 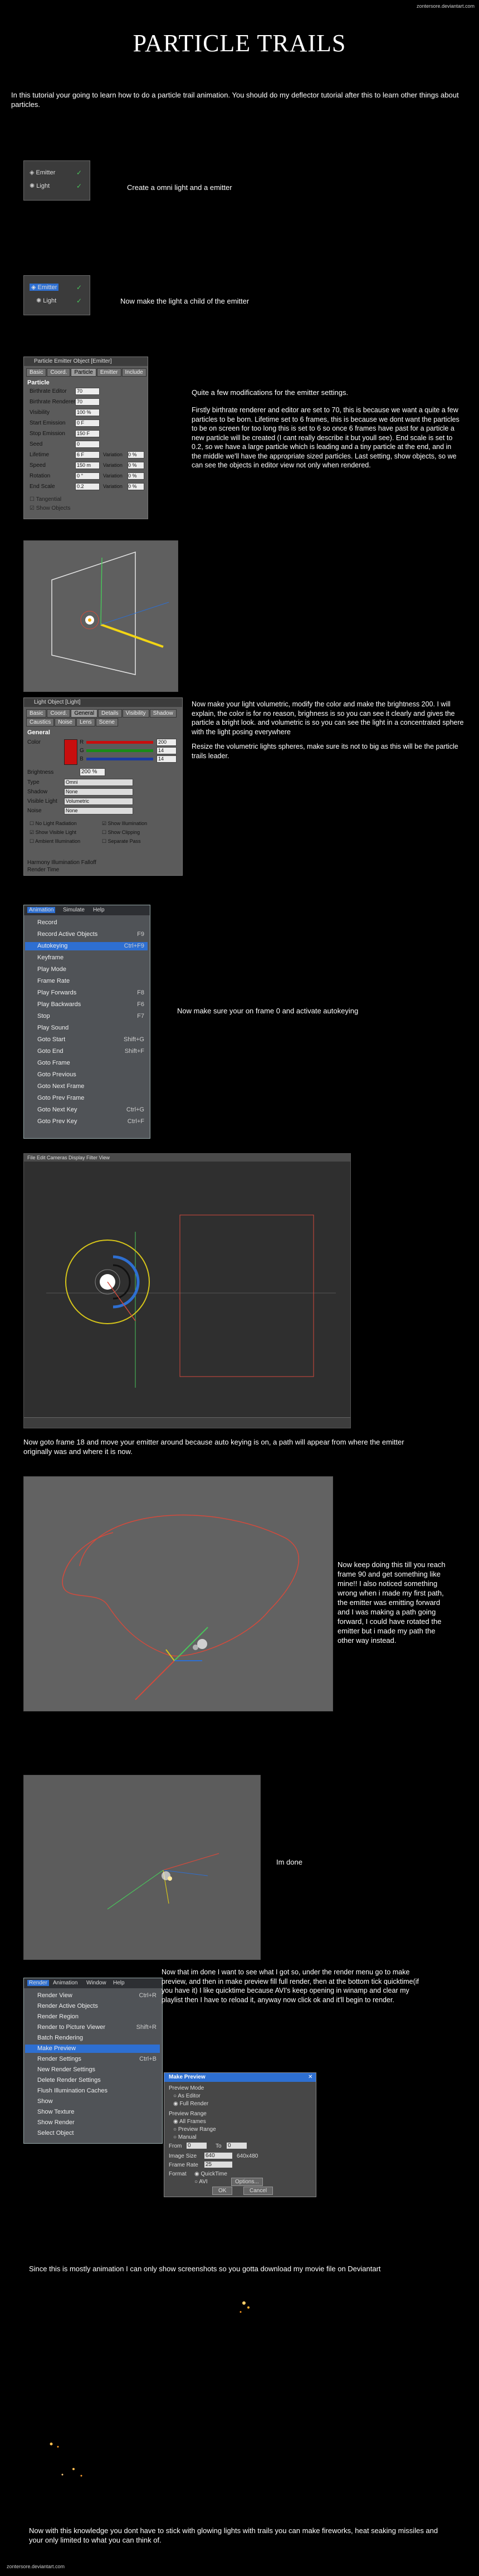 I want to click on menu-item: Play Backwards F6, so click(x=86, y=1005).